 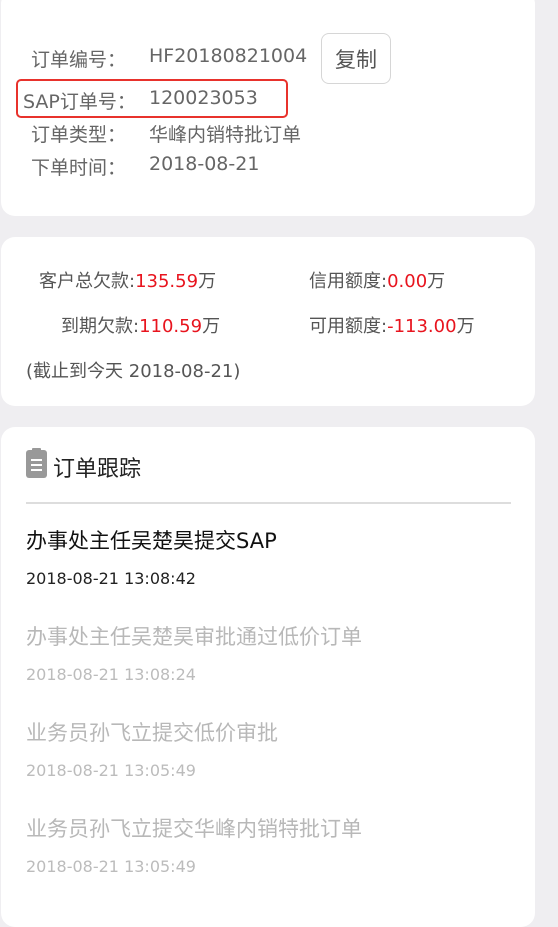 I want to click on tracking-event: 办事处主任吴楚昊提交SAP 2018-08-21 13:08:42, so click(x=151, y=556).